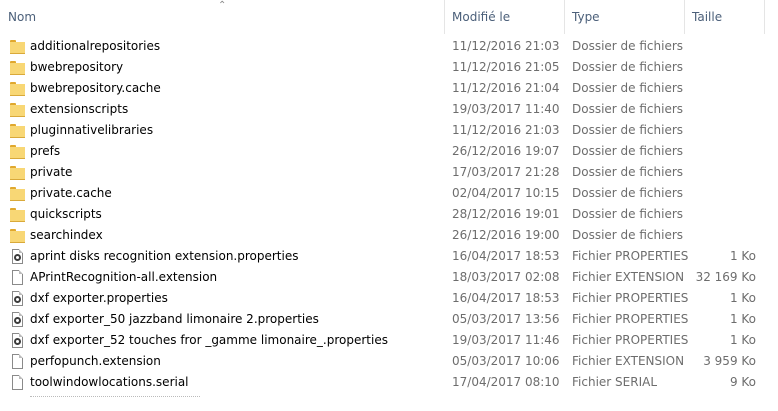 Image resolution: width=778 pixels, height=411 pixels. I want to click on file-modified-date: 05/03/2017 13:56, so click(506, 319).